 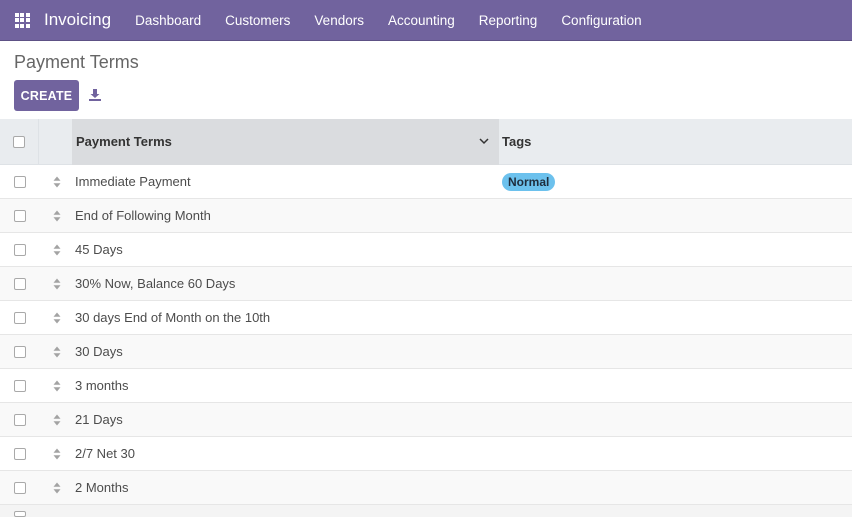 I want to click on menu-vendors: Vendors, so click(x=339, y=20).